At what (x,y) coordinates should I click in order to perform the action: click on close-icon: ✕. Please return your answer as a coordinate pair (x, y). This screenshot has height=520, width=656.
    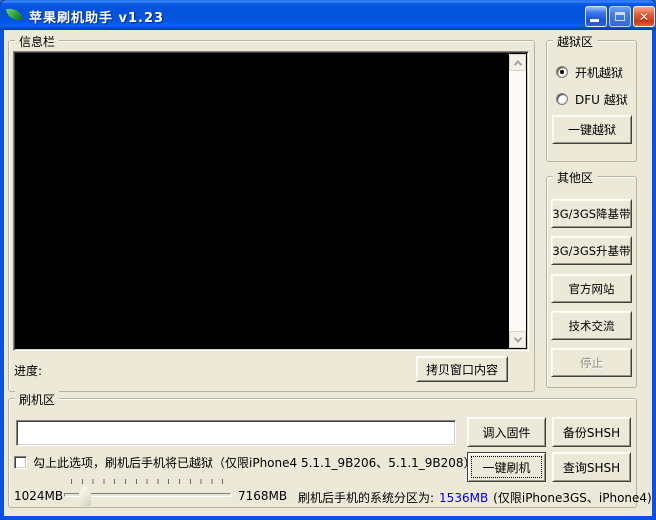
    Looking at the image, I should click on (644, 16).